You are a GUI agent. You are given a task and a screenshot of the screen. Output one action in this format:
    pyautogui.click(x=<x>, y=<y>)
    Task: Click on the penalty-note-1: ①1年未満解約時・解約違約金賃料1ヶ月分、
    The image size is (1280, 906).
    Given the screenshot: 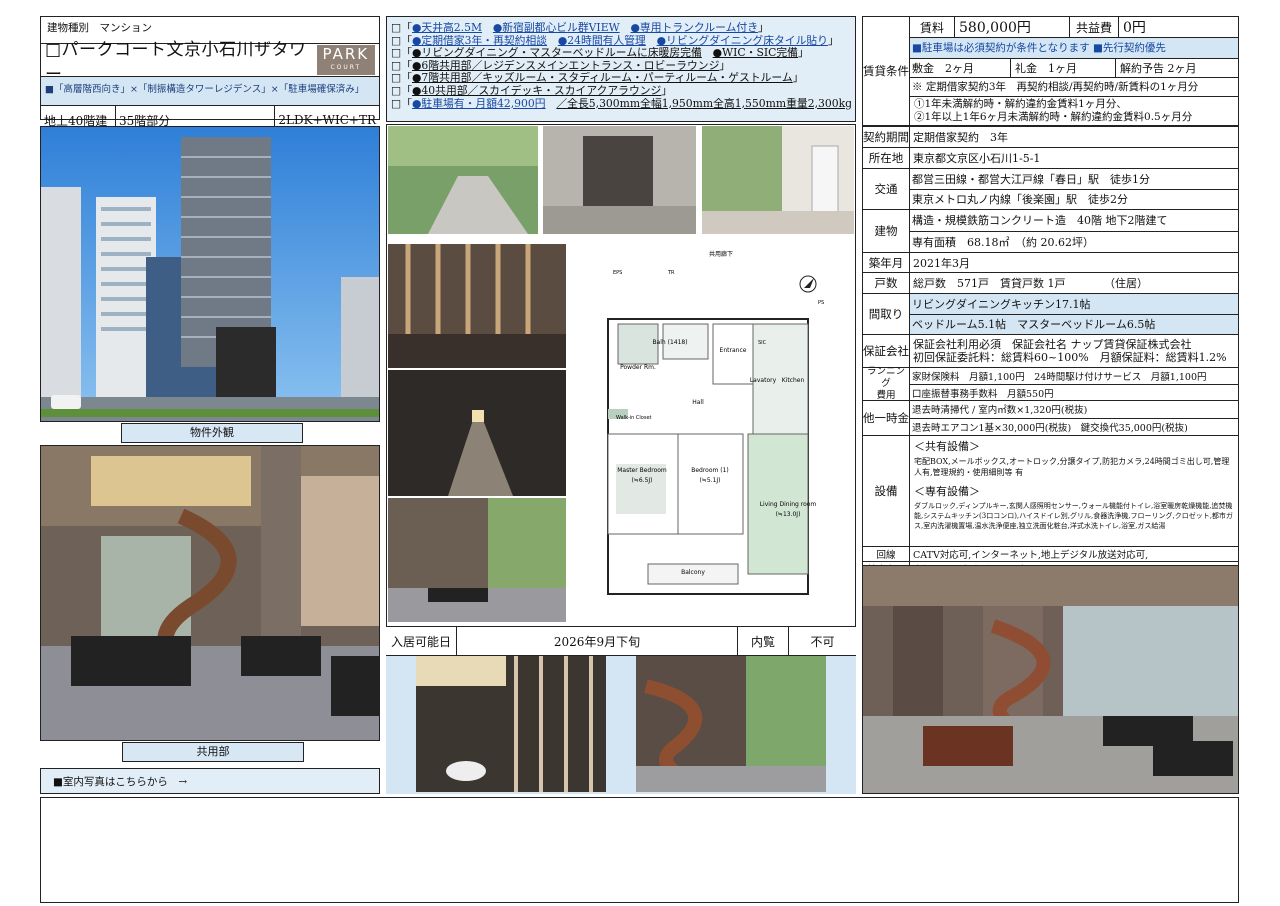 What is the action you would take?
    pyautogui.click(x=1020, y=104)
    